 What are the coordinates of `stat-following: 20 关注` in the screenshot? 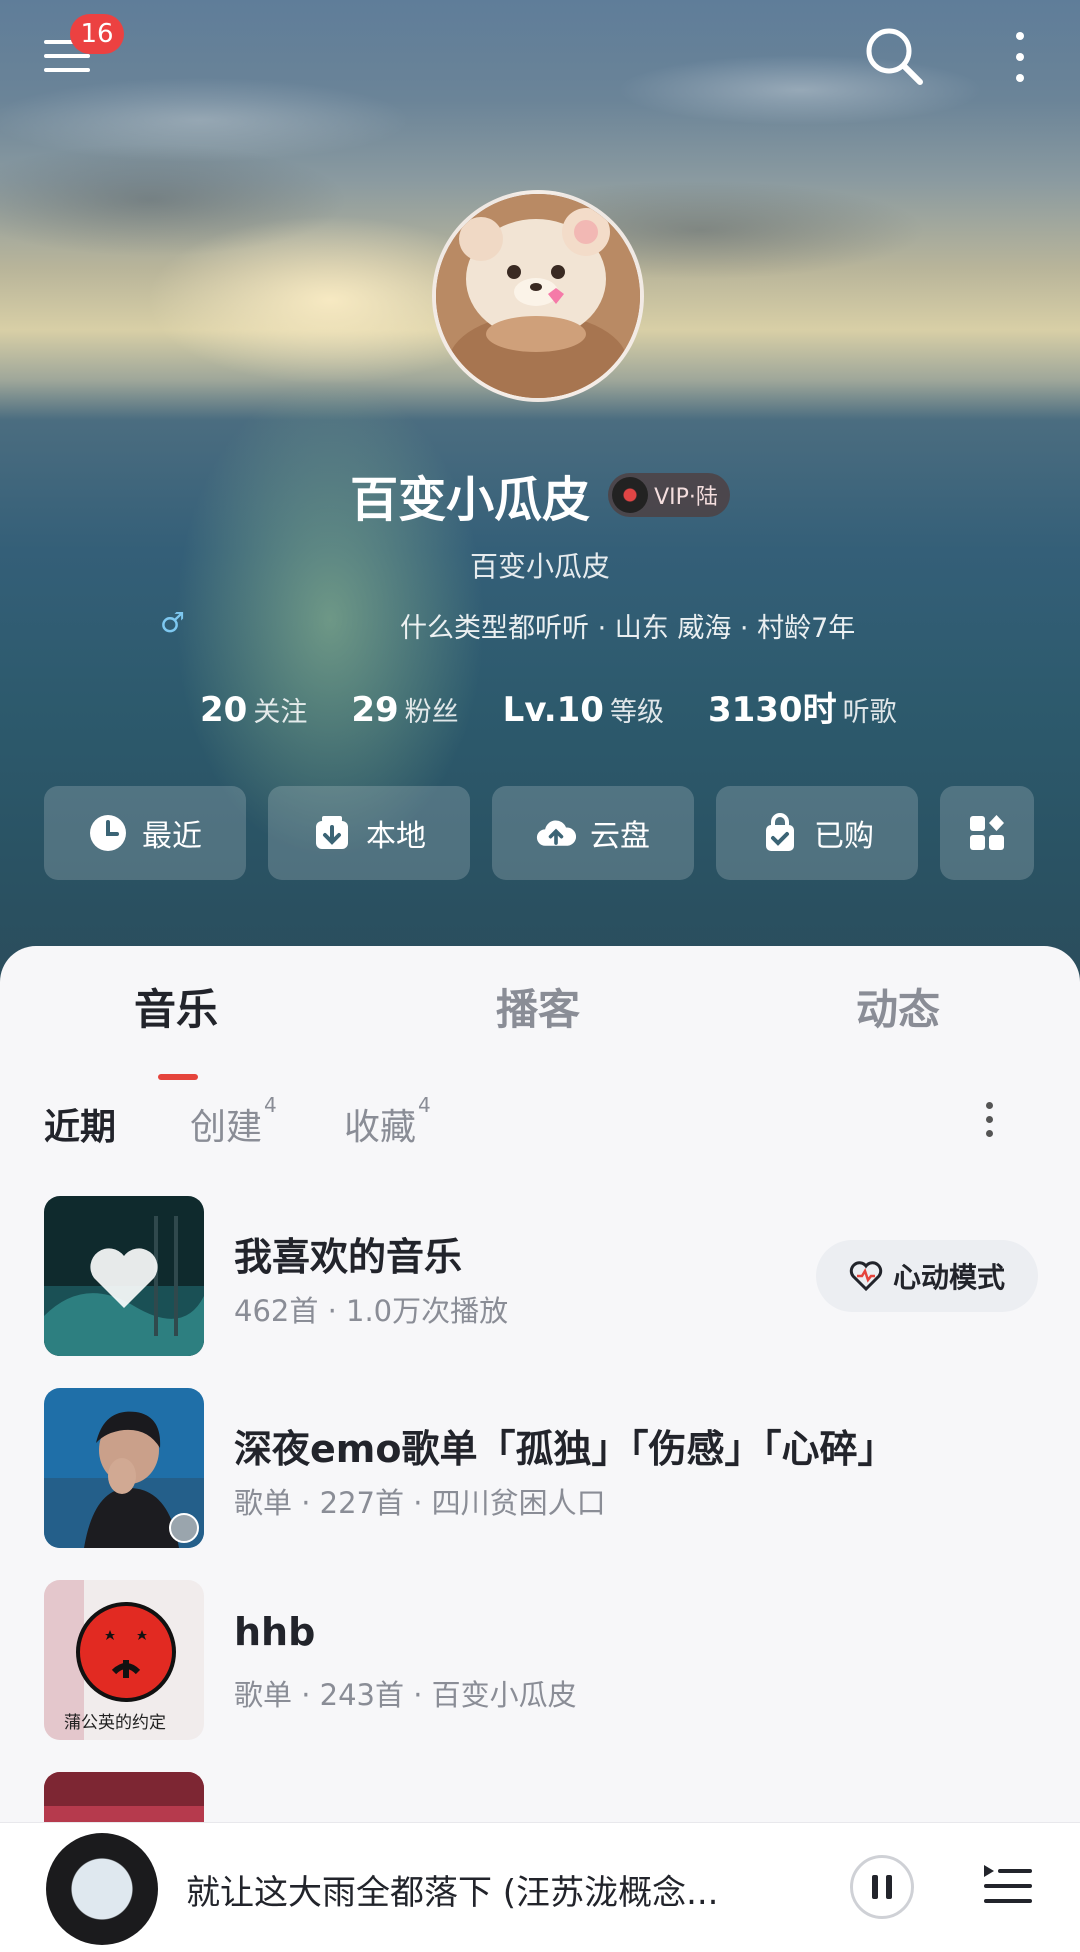 It's located at (253, 710).